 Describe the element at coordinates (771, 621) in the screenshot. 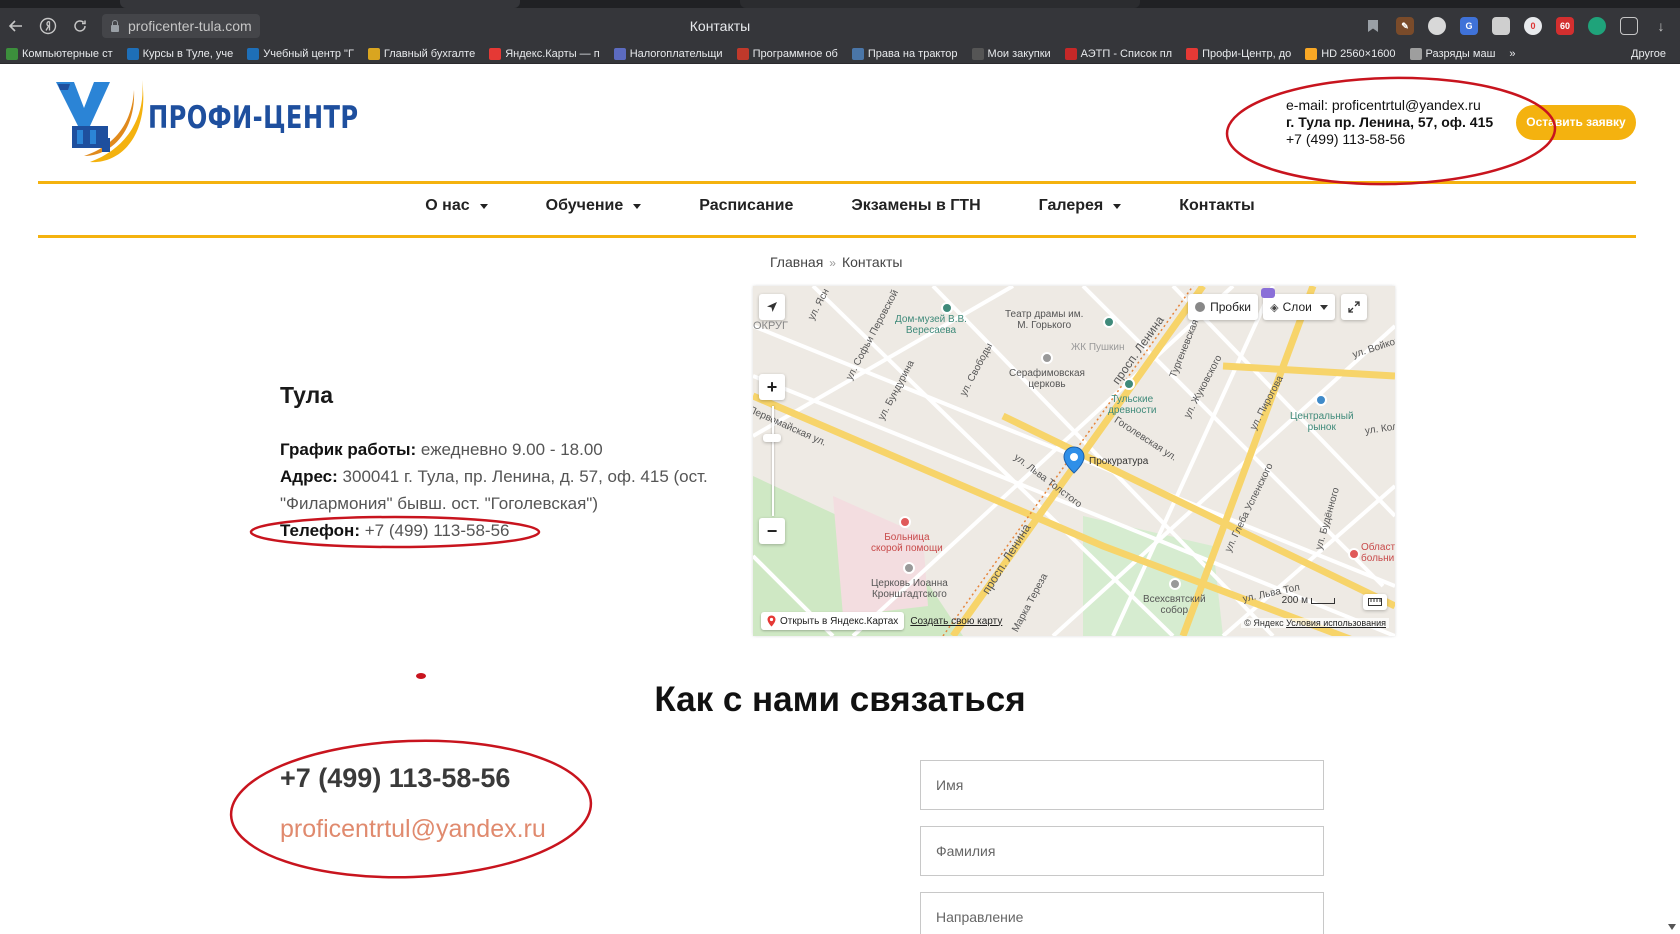

I see `map-pin-icon` at that location.